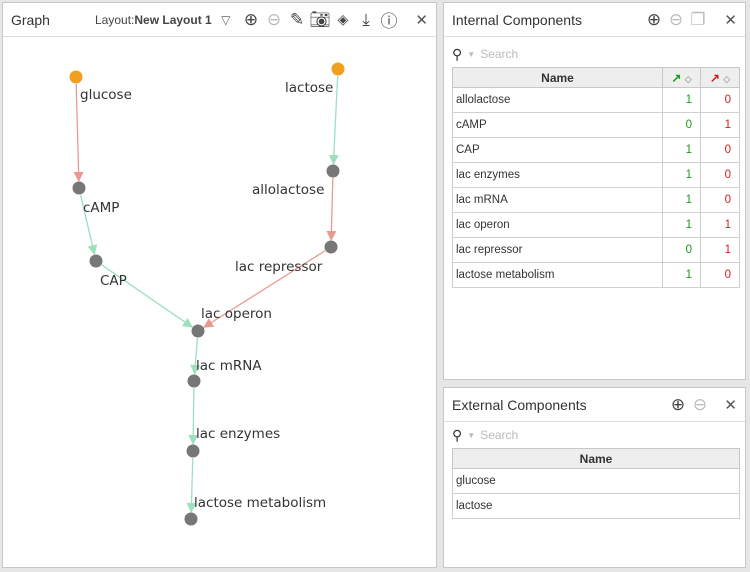  I want to click on component-name: lac enzymes, so click(557, 175).